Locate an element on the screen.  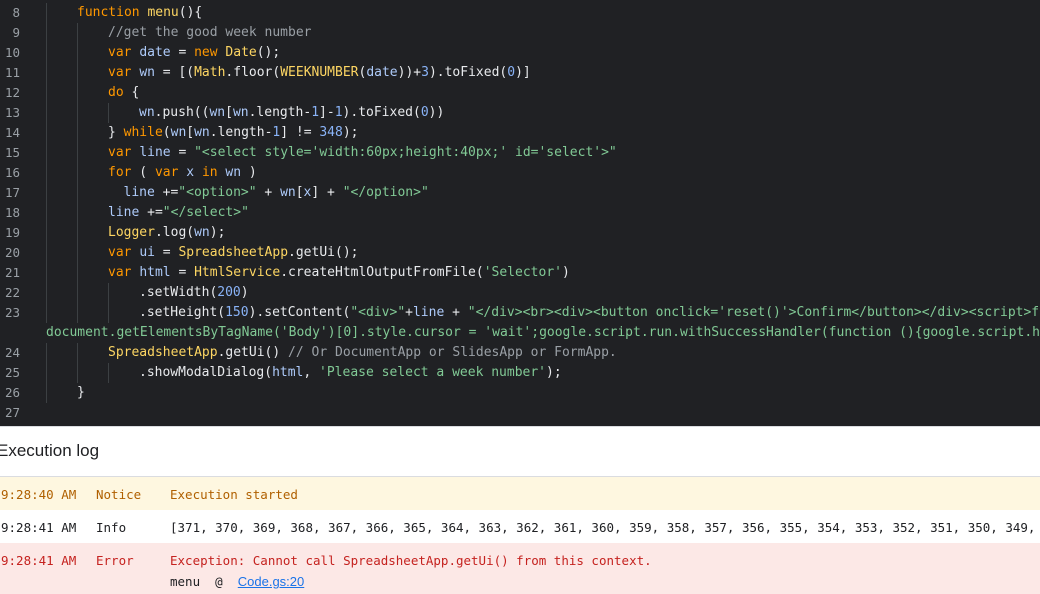
trace-source-link: Code.gs:20 is located at coordinates (271, 581).